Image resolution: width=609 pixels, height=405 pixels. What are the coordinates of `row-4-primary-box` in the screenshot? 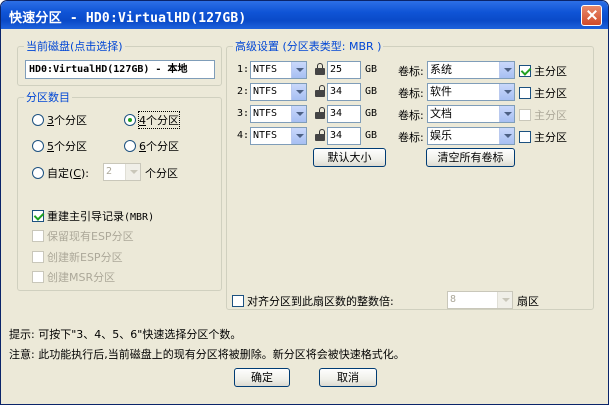 It's located at (525, 137).